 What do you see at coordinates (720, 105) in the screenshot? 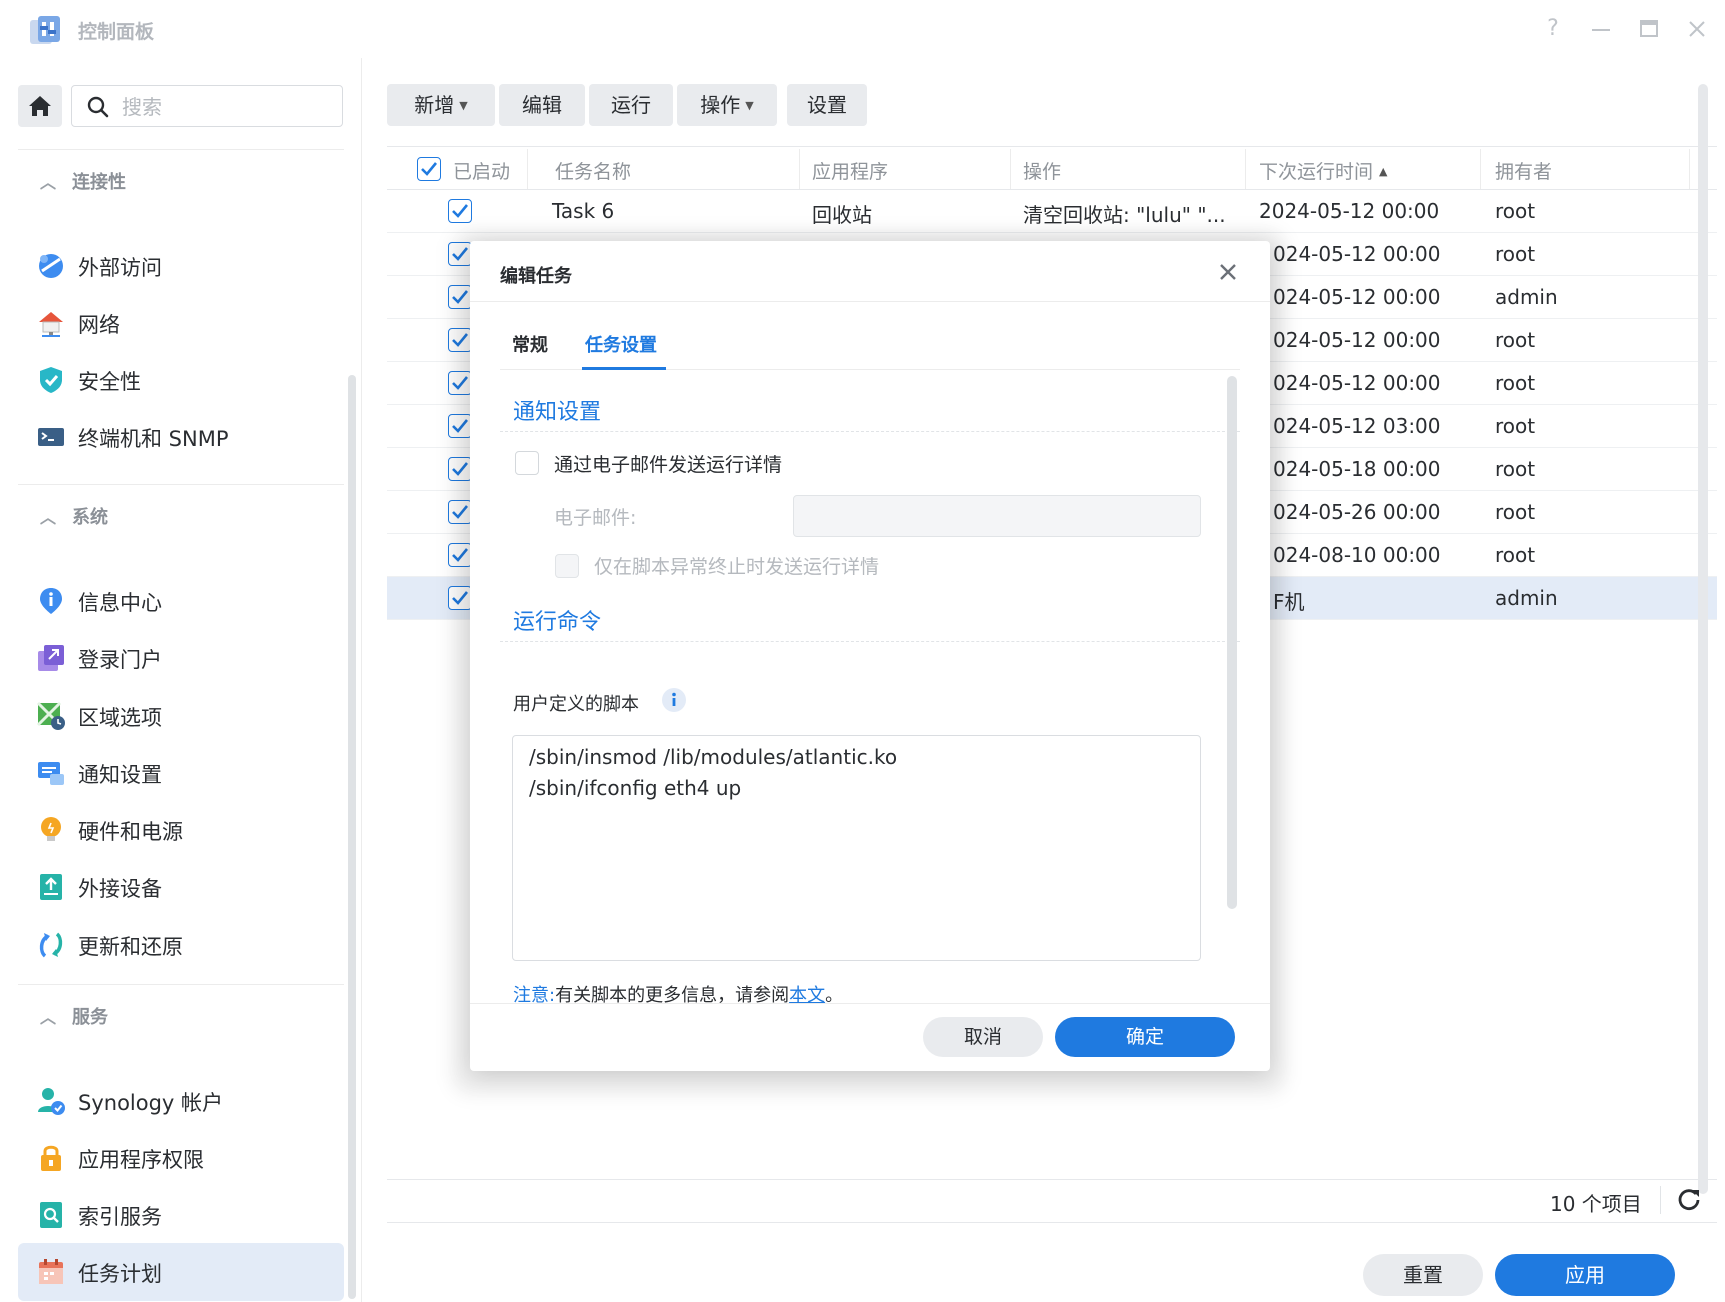
I see `action-button-label: 操作` at bounding box center [720, 105].